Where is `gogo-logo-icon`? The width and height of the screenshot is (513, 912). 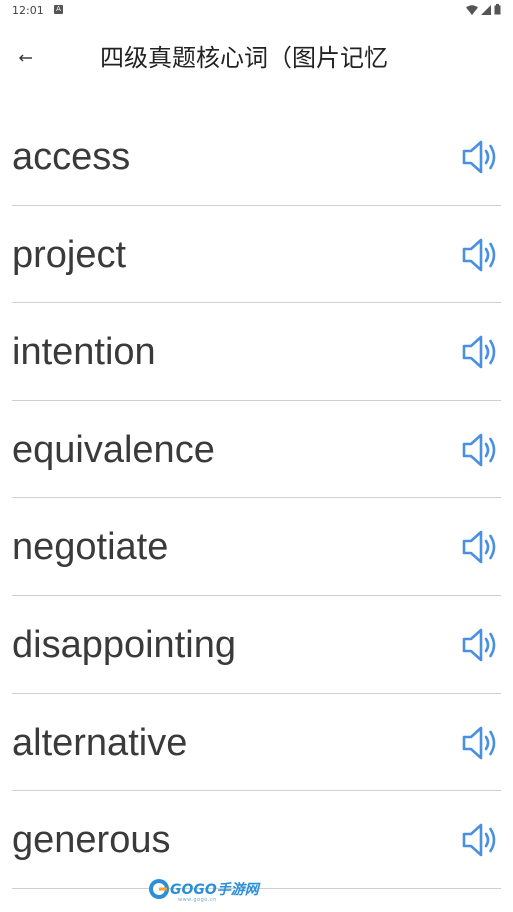 gogo-logo-icon is located at coordinates (159, 889).